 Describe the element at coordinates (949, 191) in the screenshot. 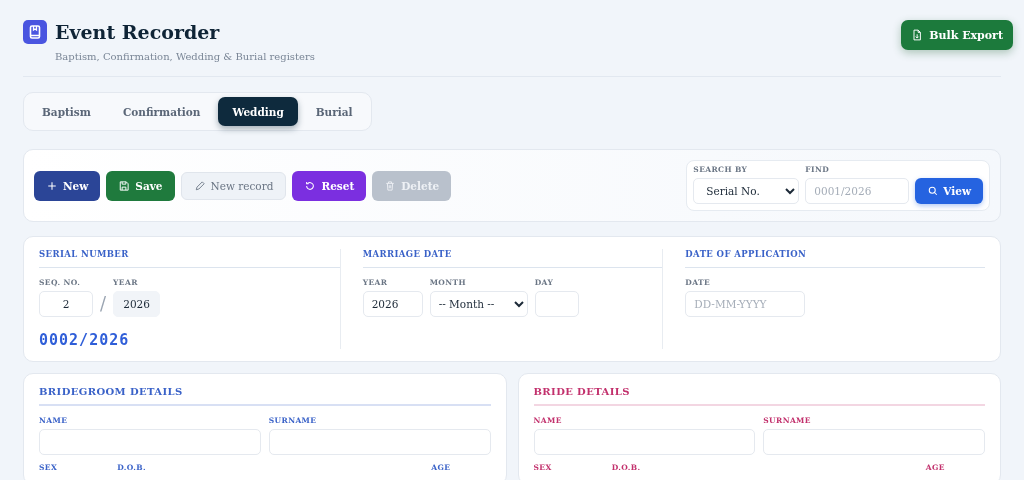

I see `view-button: View` at that location.